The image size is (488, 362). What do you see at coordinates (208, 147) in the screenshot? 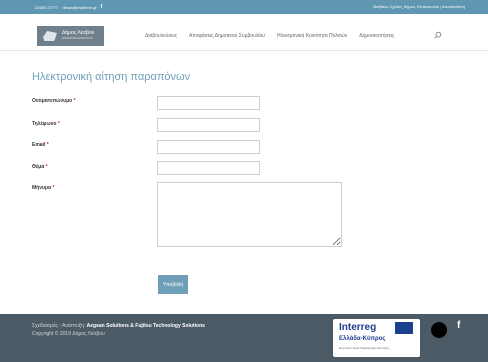
I see `email-input` at bounding box center [208, 147].